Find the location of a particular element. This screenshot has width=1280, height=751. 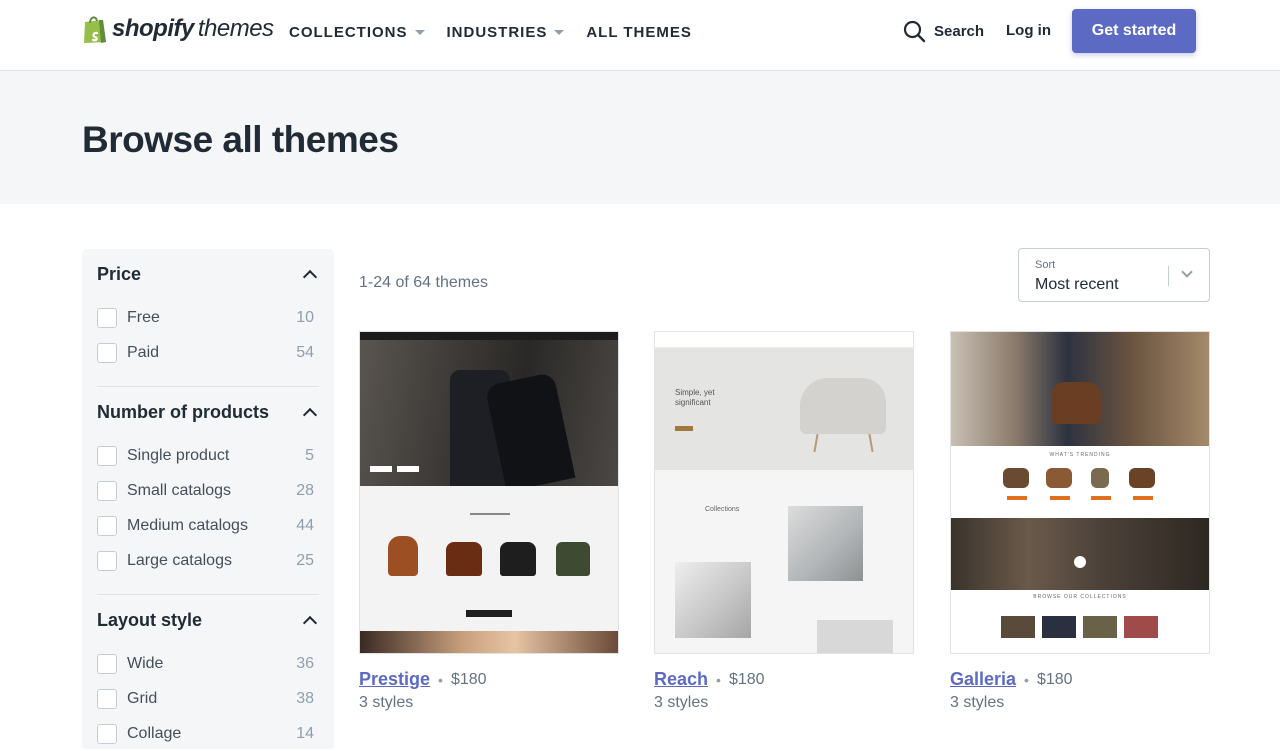

theme-preview-image: WHAT'S TRENDING BROWSE OUR COLLECTIONS is located at coordinates (1080, 492).